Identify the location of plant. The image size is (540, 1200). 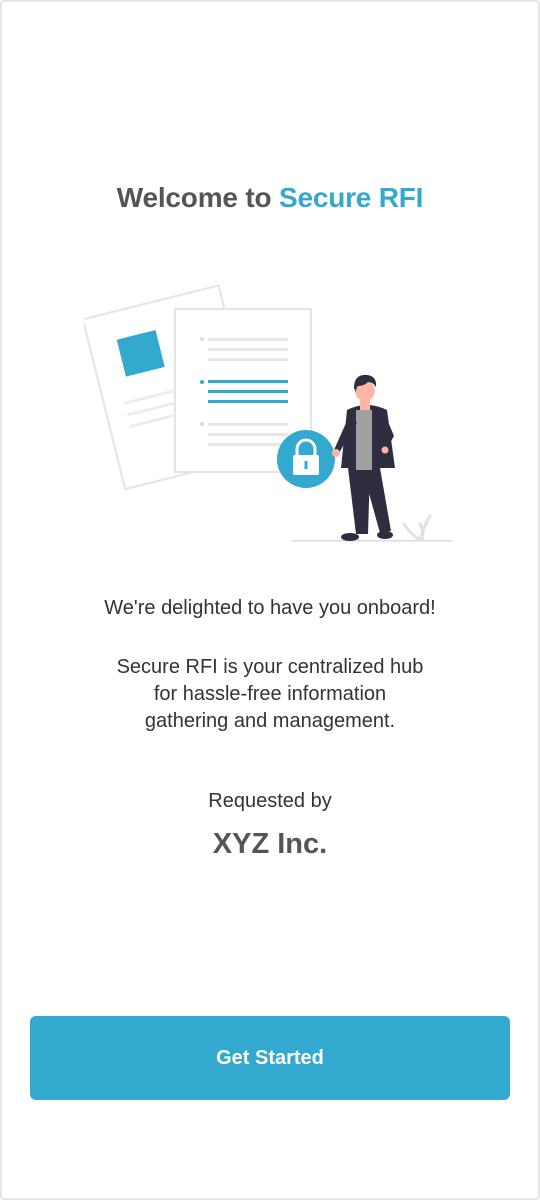
(417, 528).